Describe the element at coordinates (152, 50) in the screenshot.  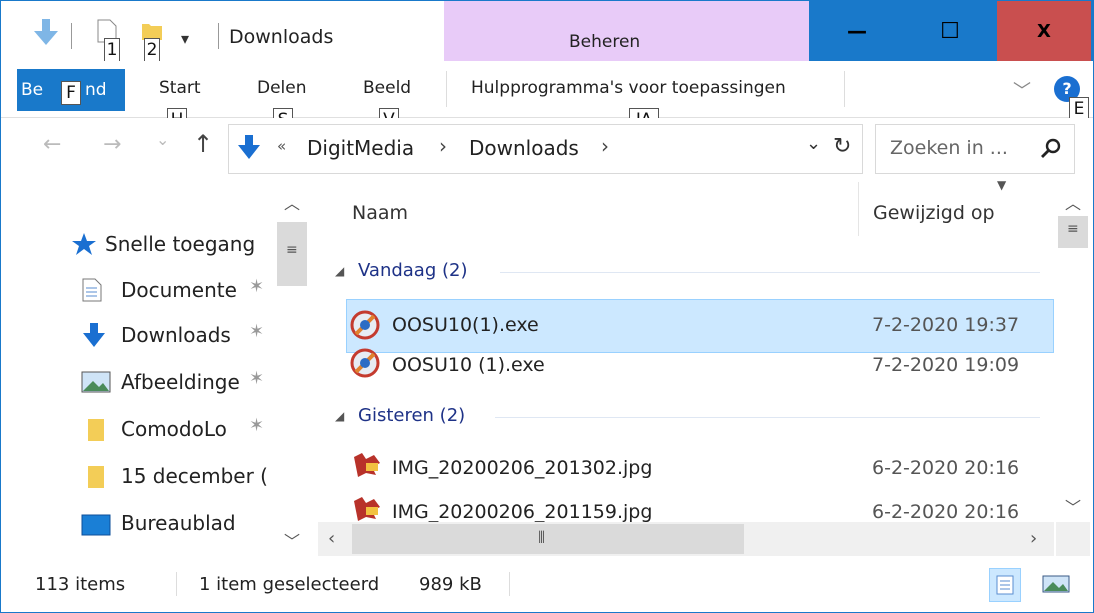
I see `keytip-2: 2` at that location.